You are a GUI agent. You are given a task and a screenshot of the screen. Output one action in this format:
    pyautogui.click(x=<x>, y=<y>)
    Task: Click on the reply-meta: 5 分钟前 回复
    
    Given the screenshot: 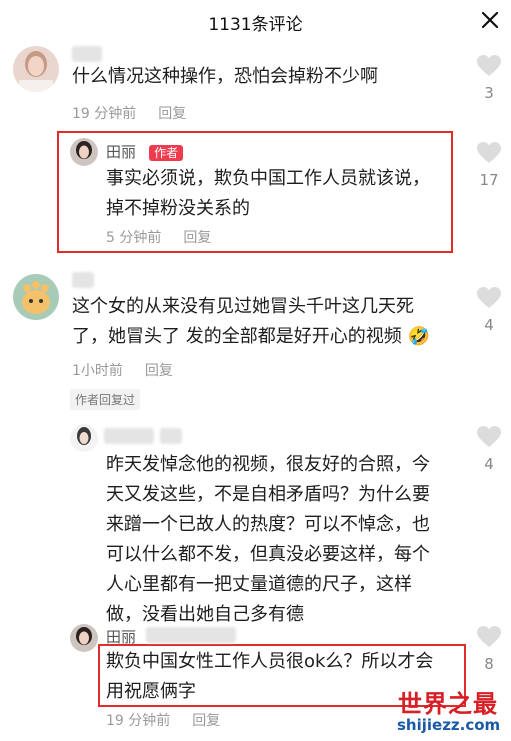 What is the action you would take?
    pyautogui.click(x=158, y=237)
    